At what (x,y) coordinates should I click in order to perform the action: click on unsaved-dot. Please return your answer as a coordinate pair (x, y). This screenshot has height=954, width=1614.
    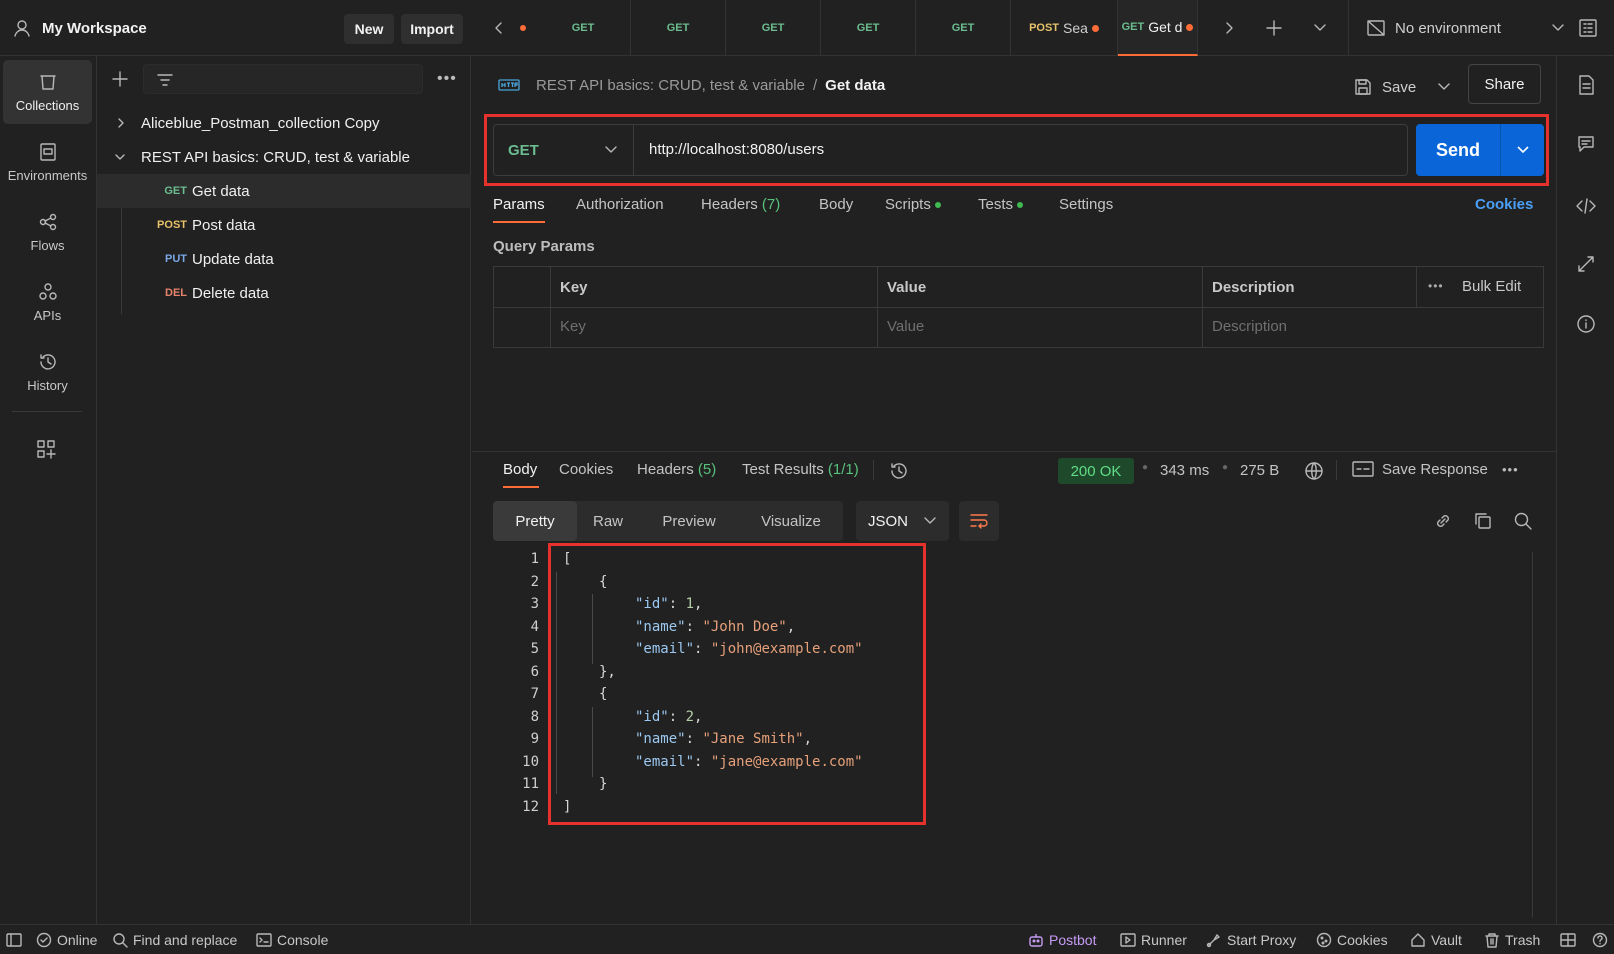
    Looking at the image, I should click on (523, 28).